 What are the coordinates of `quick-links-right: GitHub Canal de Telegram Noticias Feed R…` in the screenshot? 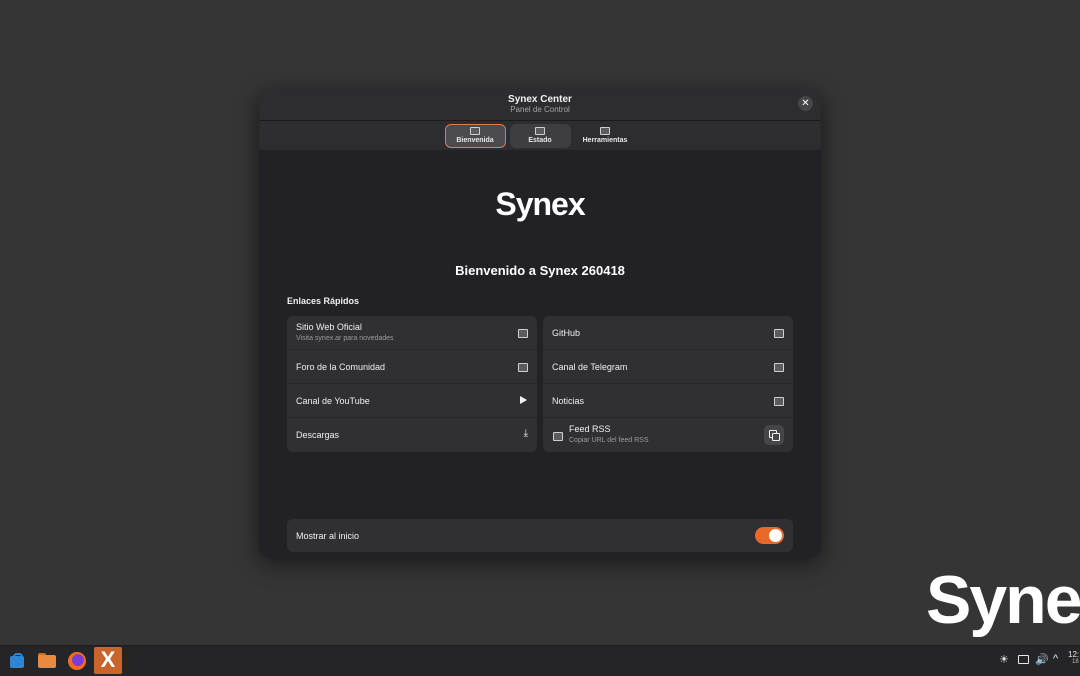 It's located at (668, 384).